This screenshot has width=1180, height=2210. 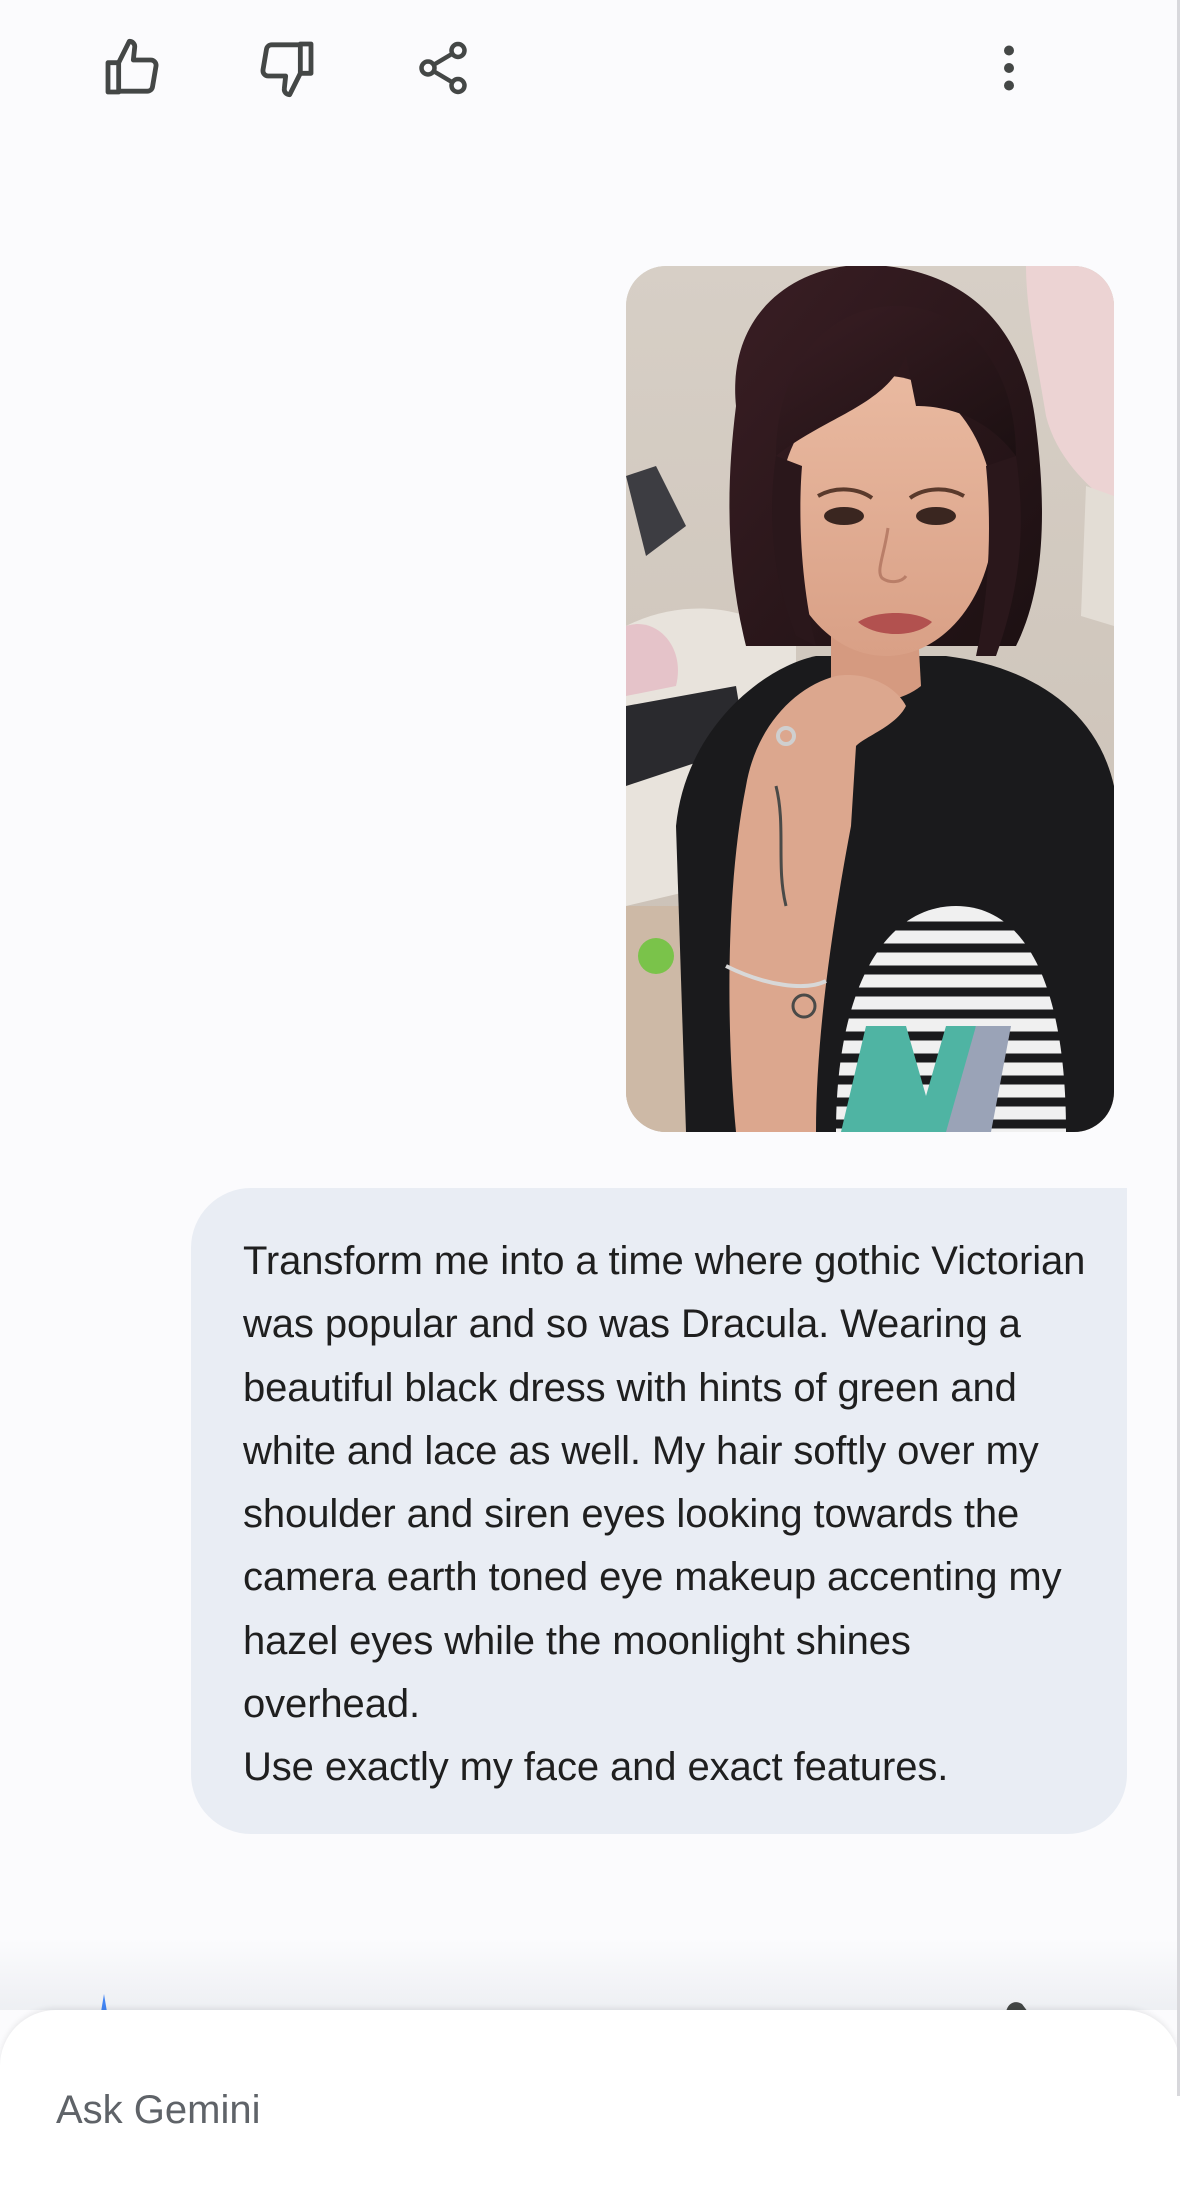 I want to click on like-button, so click(x=132, y=68).